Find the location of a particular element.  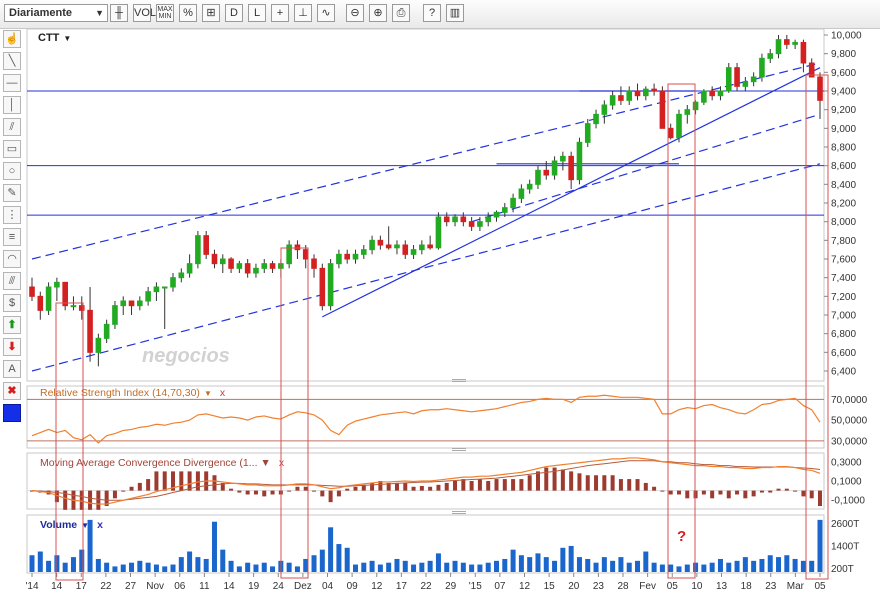

x-tick-label-28: 13 is located at coordinates (722, 586).